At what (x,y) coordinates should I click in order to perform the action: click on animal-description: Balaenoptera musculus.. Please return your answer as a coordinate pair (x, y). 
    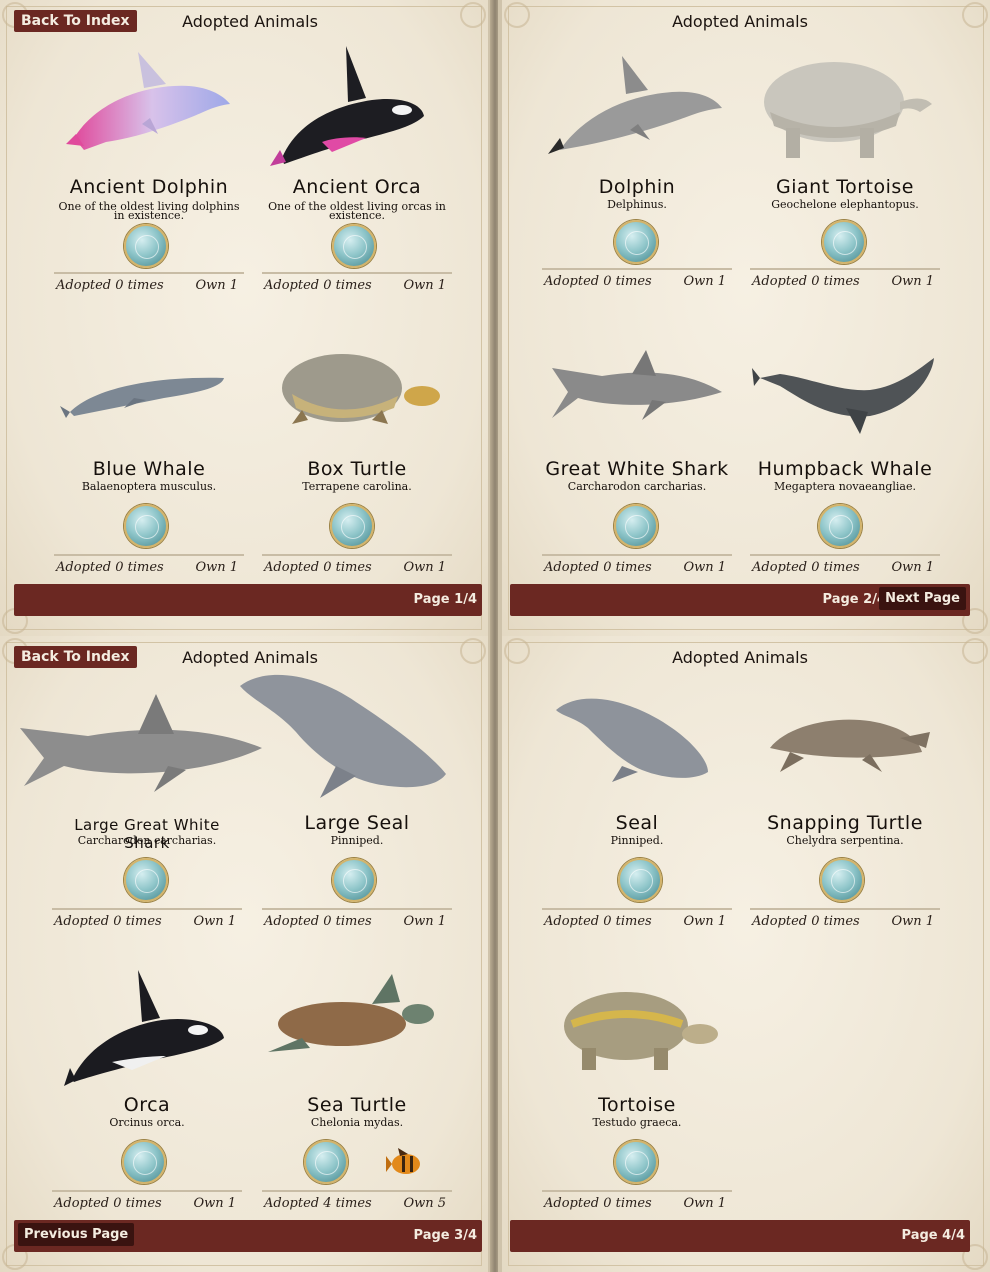
    Looking at the image, I should click on (149, 486).